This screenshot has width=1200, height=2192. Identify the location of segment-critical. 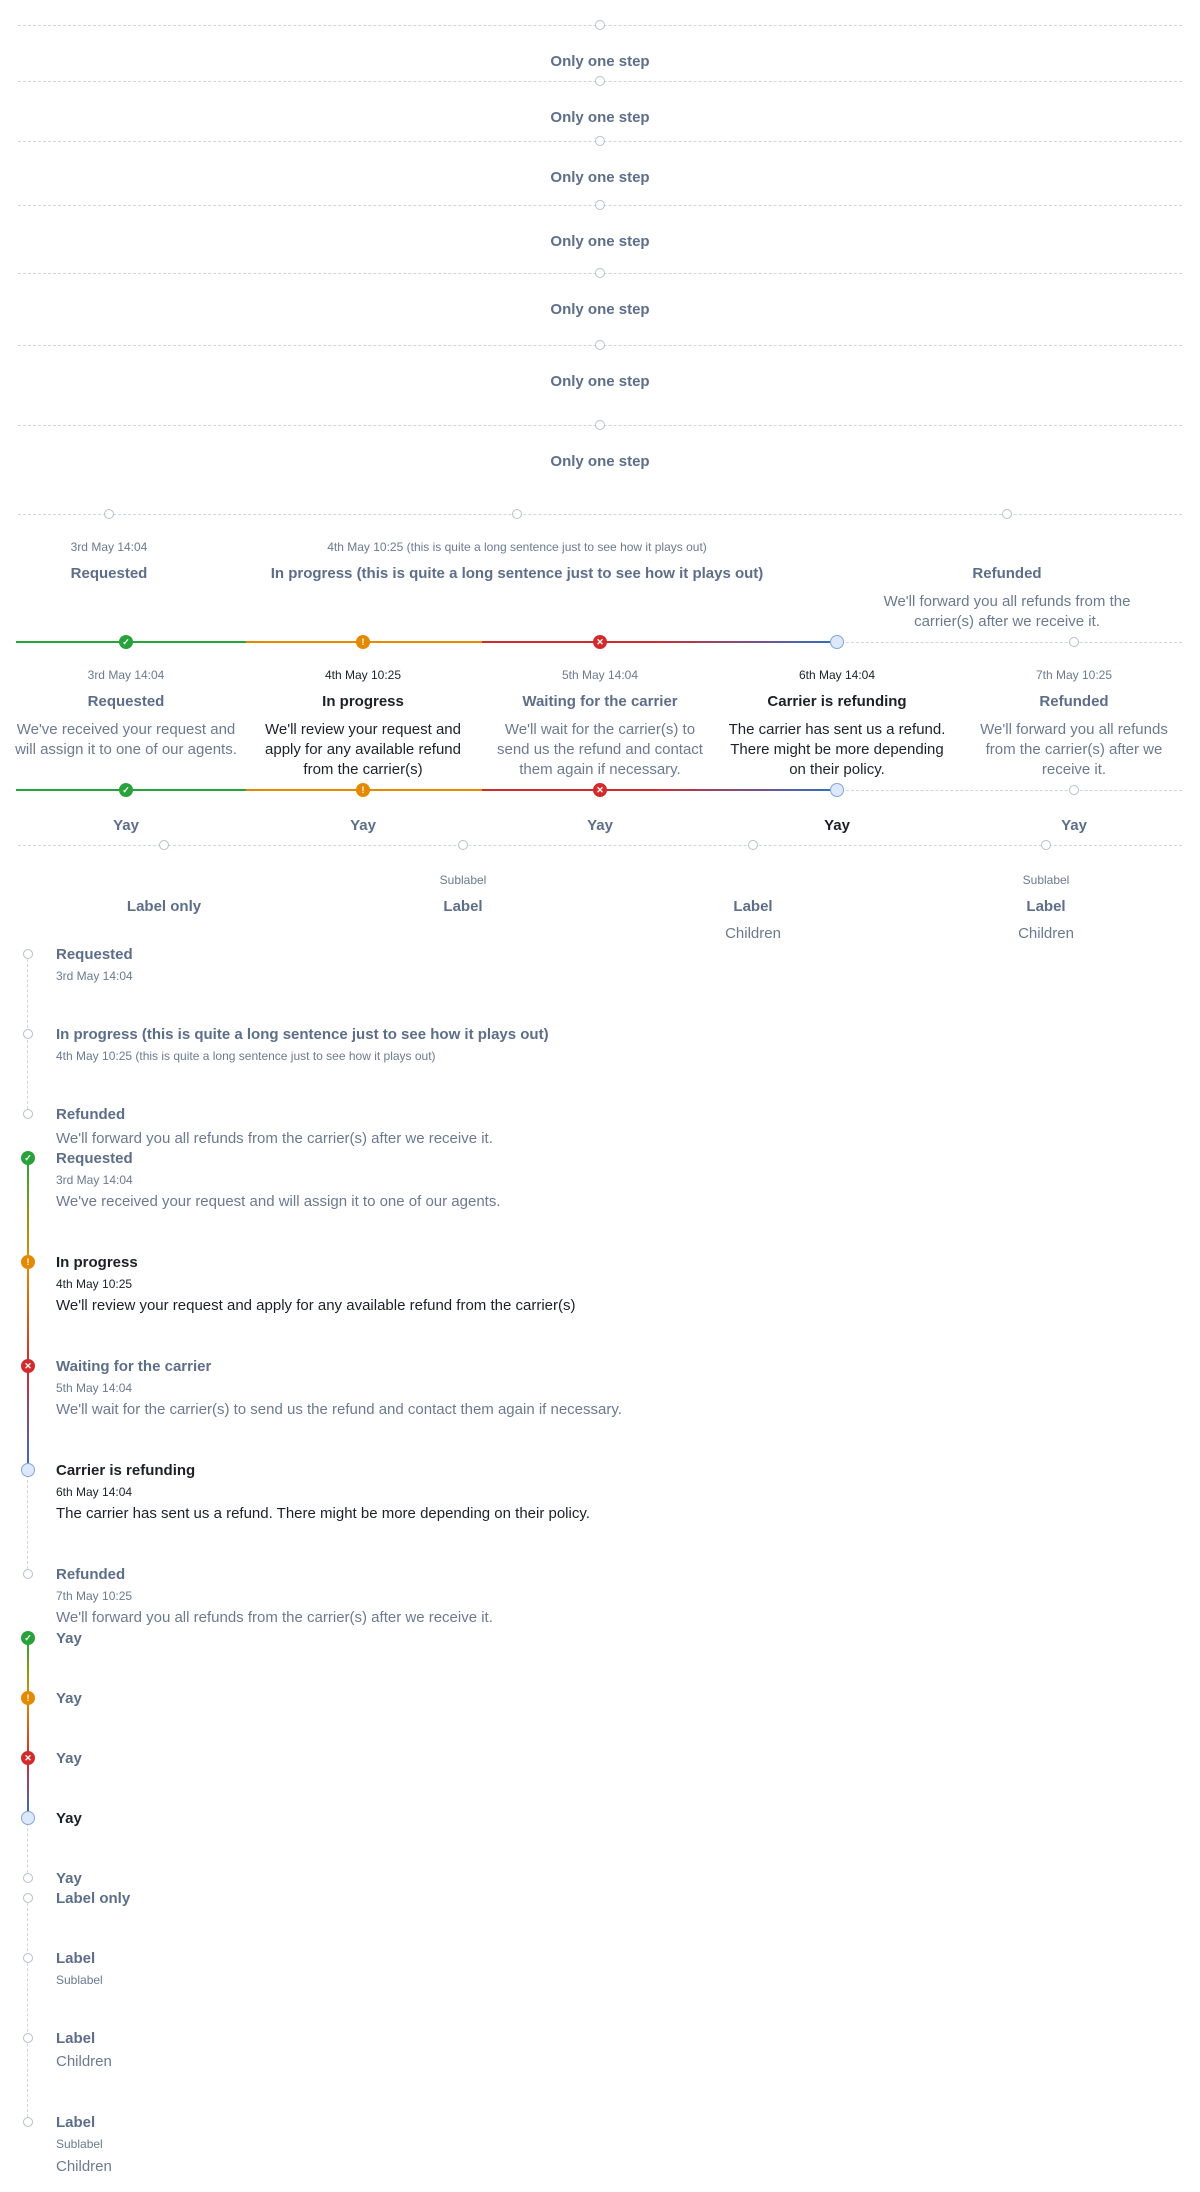
(566, 642).